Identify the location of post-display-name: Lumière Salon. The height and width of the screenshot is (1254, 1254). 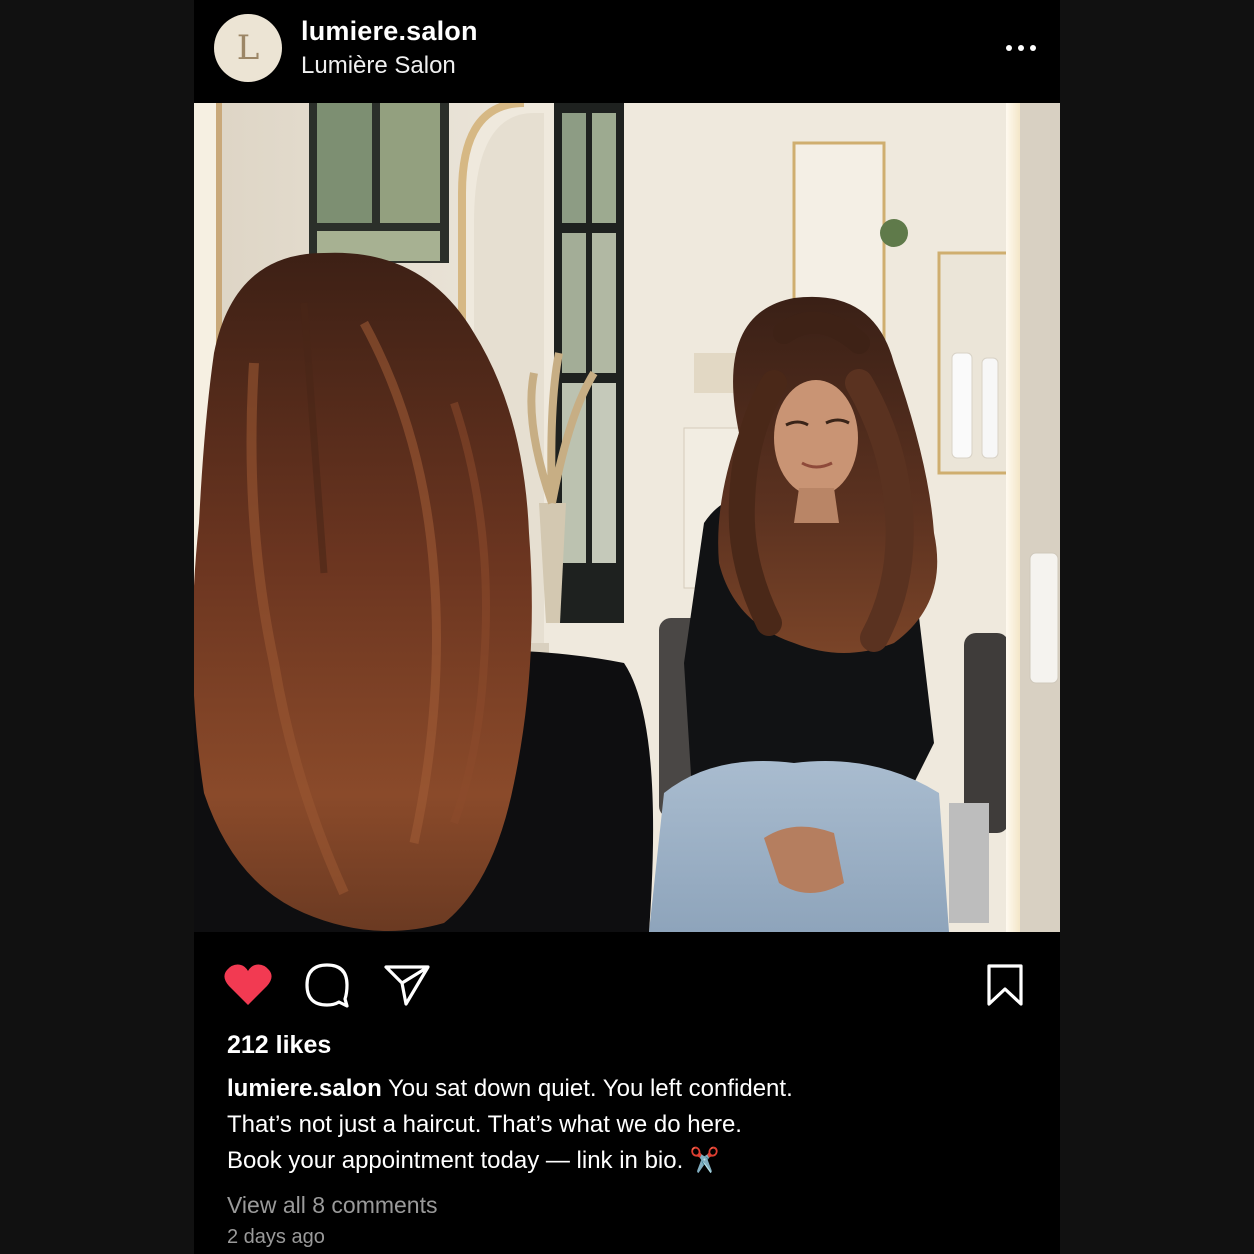
(378, 65).